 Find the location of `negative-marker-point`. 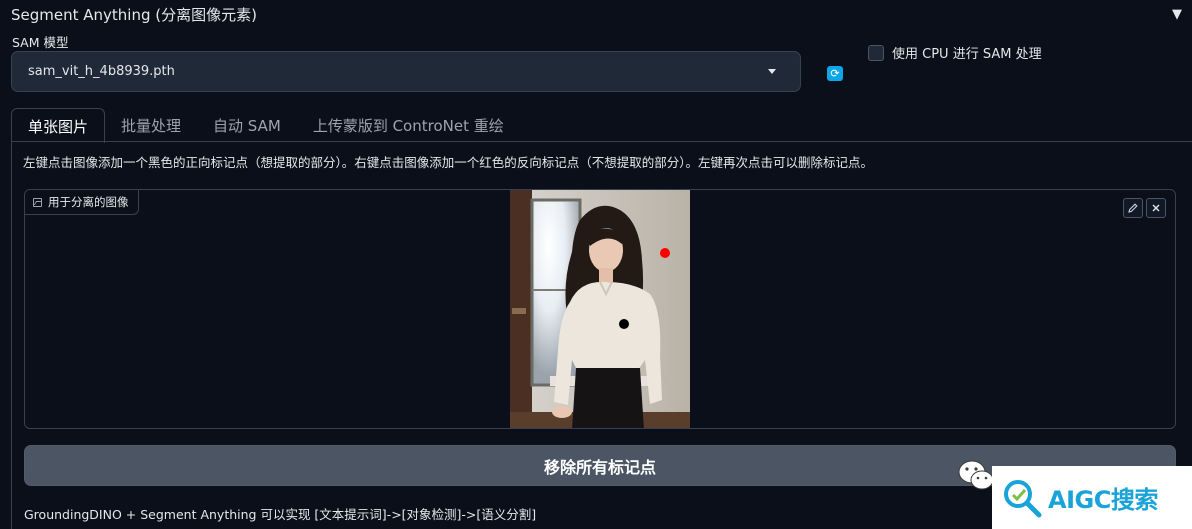

negative-marker-point is located at coordinates (665, 253).